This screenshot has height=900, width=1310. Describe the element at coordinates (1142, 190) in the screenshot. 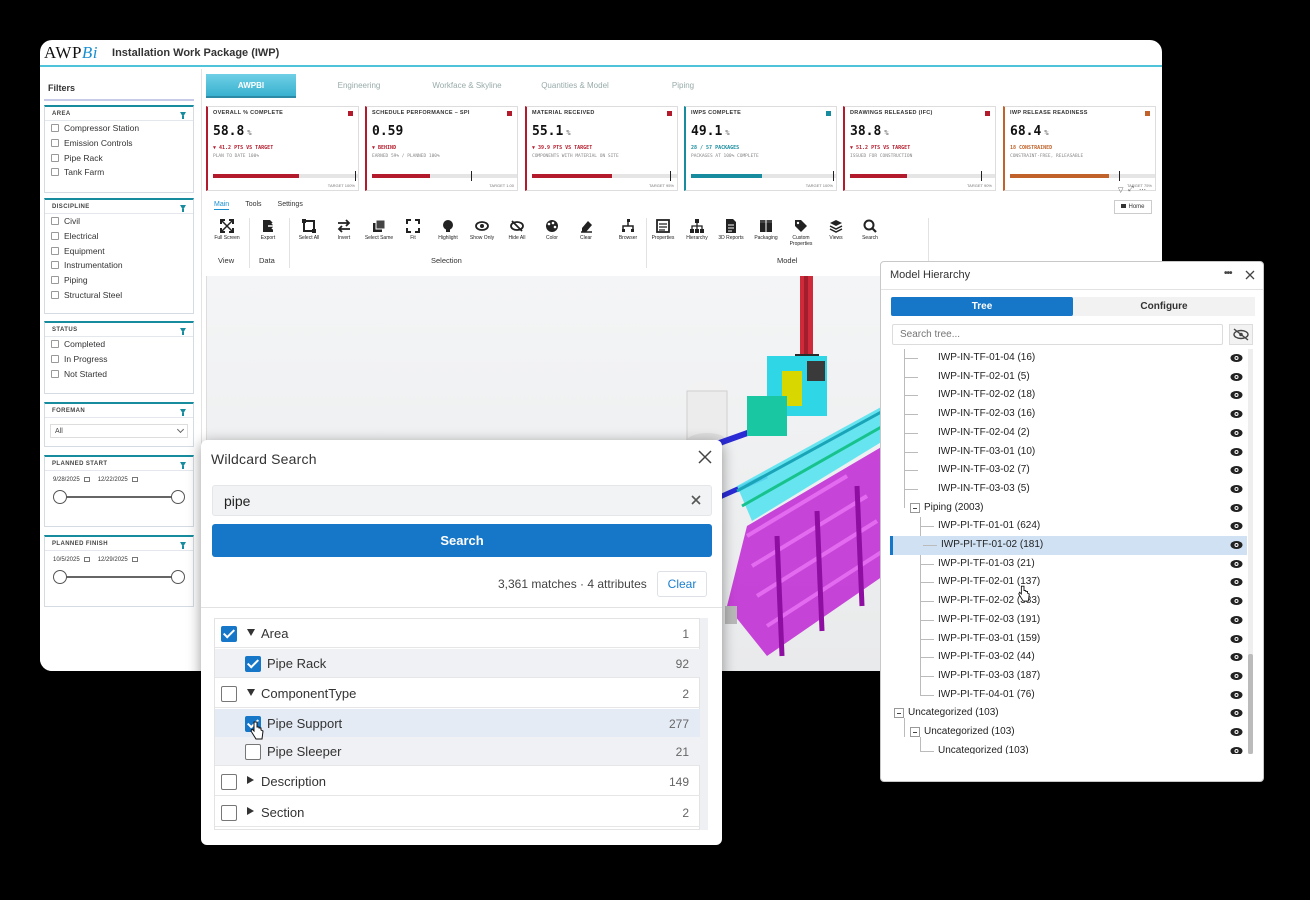

I see `more-options-icon: ⋯` at that location.